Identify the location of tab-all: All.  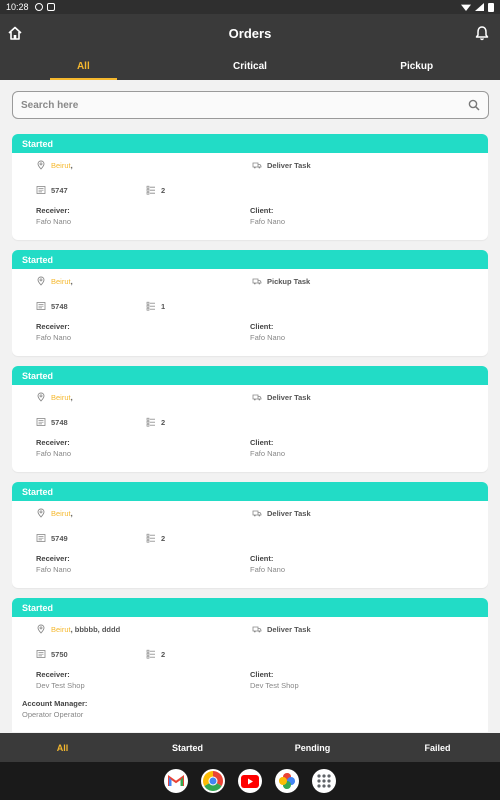
(83, 66).